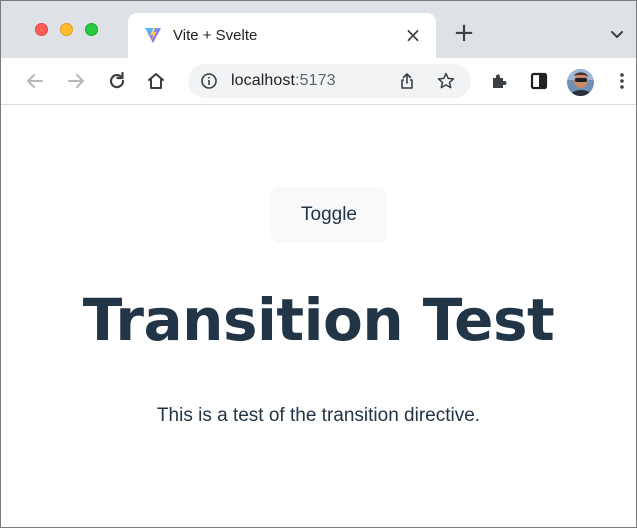  Describe the element at coordinates (499, 81) in the screenshot. I see `puzzle-icon` at that location.